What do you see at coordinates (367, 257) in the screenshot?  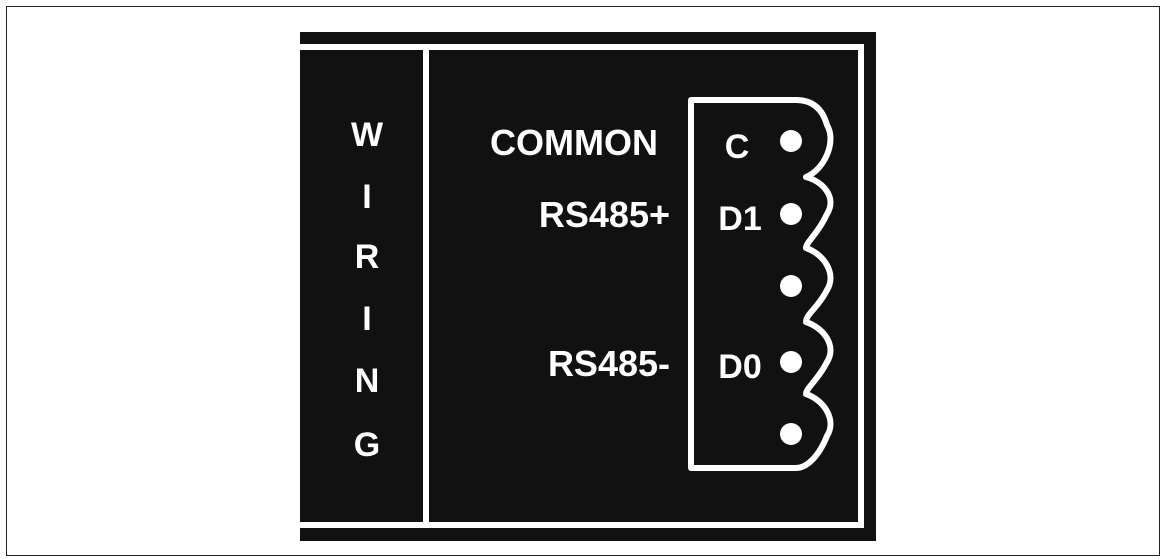 I see `title-letter-r: R` at bounding box center [367, 257].